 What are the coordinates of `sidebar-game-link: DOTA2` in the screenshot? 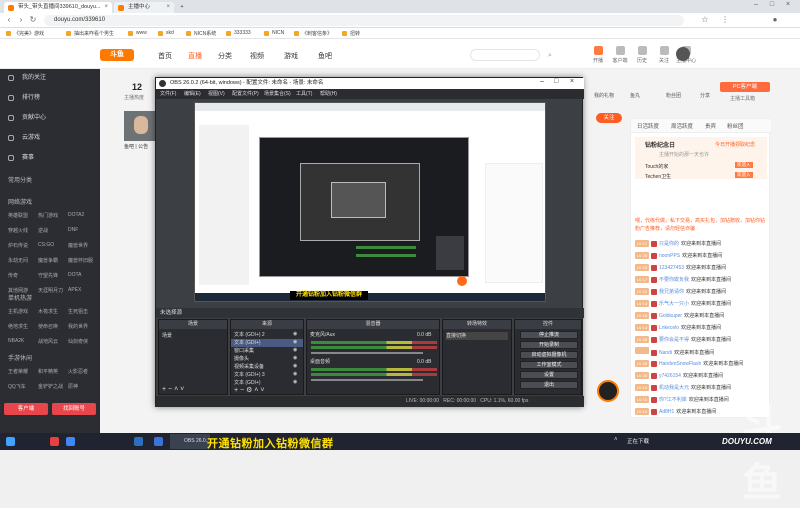 It's located at (76, 215).